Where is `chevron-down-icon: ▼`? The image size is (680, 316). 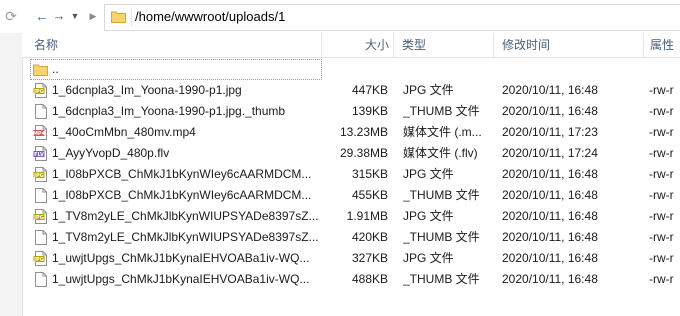
chevron-down-icon: ▼ is located at coordinates (75, 16).